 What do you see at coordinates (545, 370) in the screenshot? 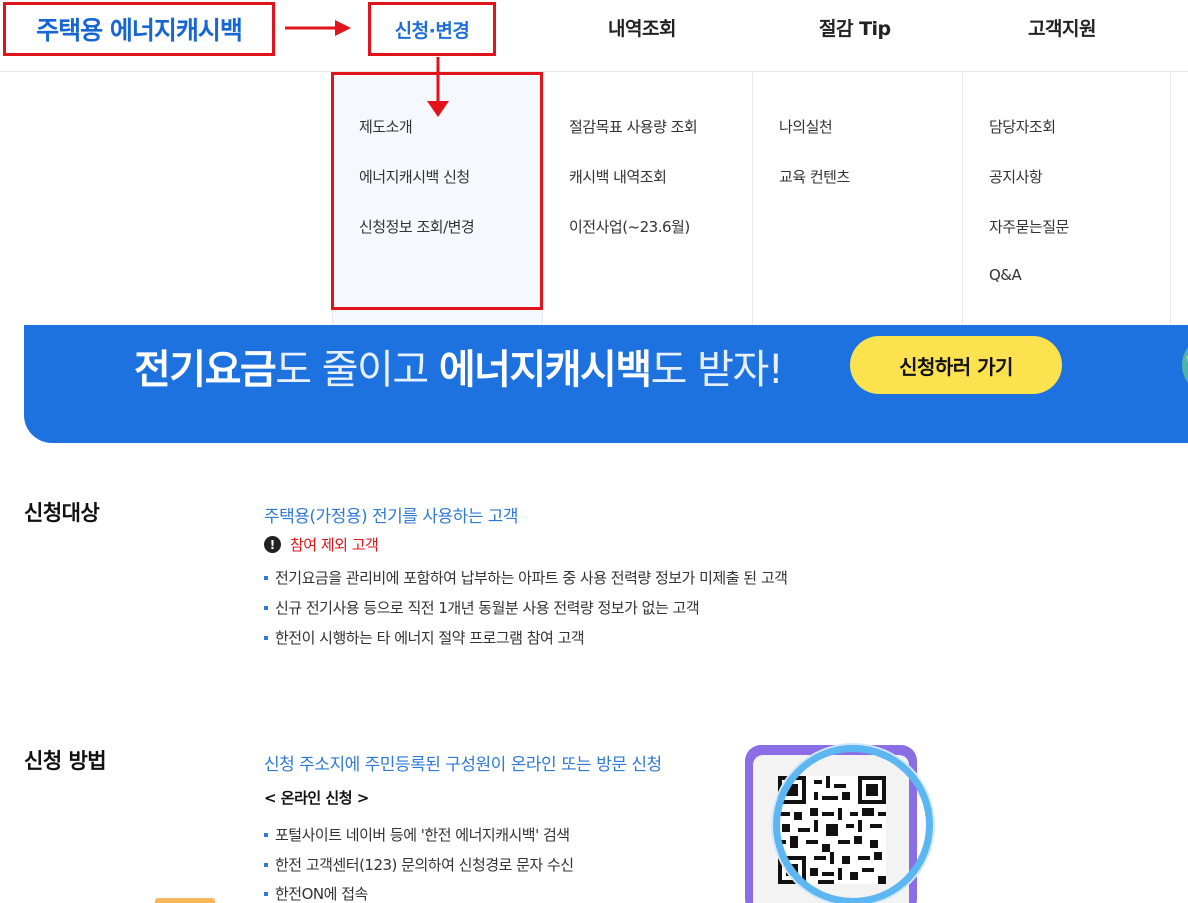
I see `banner-bold-2: 에너지캐시백` at bounding box center [545, 370].